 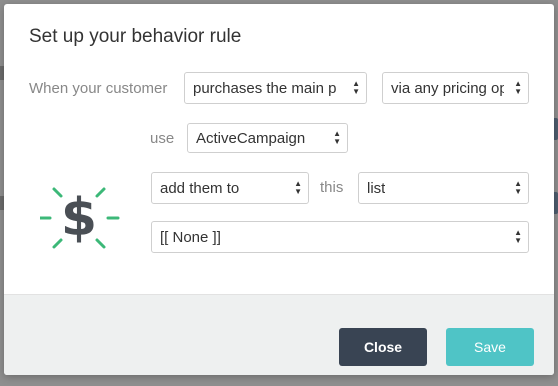 What do you see at coordinates (162, 138) in the screenshot?
I see `use-label: use` at bounding box center [162, 138].